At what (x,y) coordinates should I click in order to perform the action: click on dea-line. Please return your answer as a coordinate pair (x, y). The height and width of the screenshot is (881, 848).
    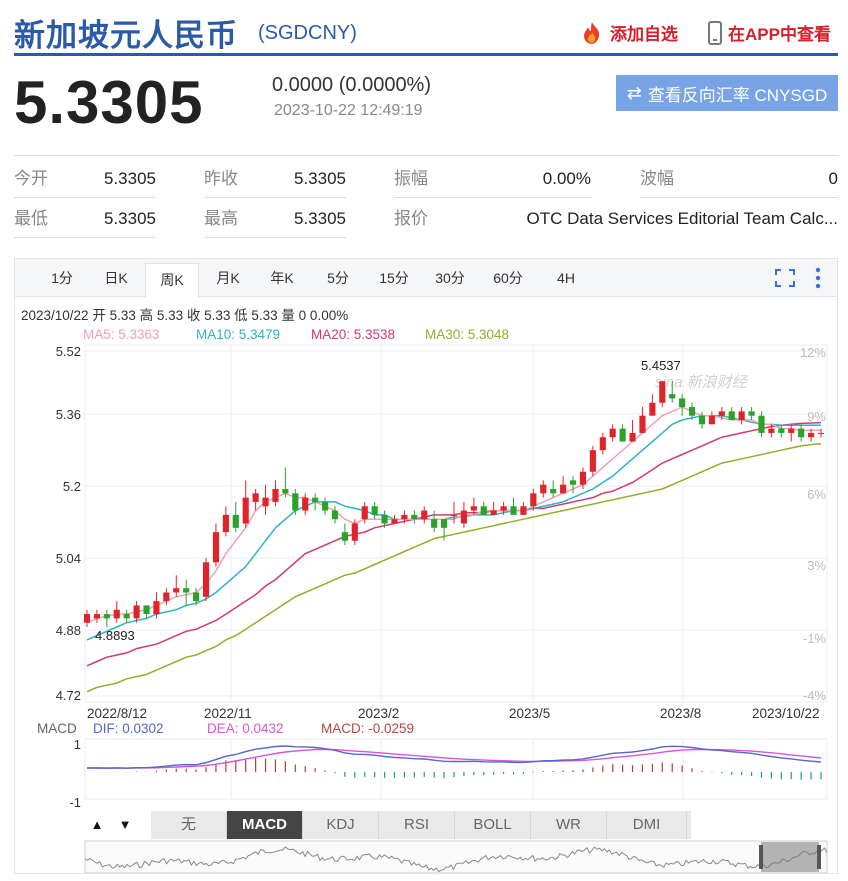
    Looking at the image, I should click on (454, 758).